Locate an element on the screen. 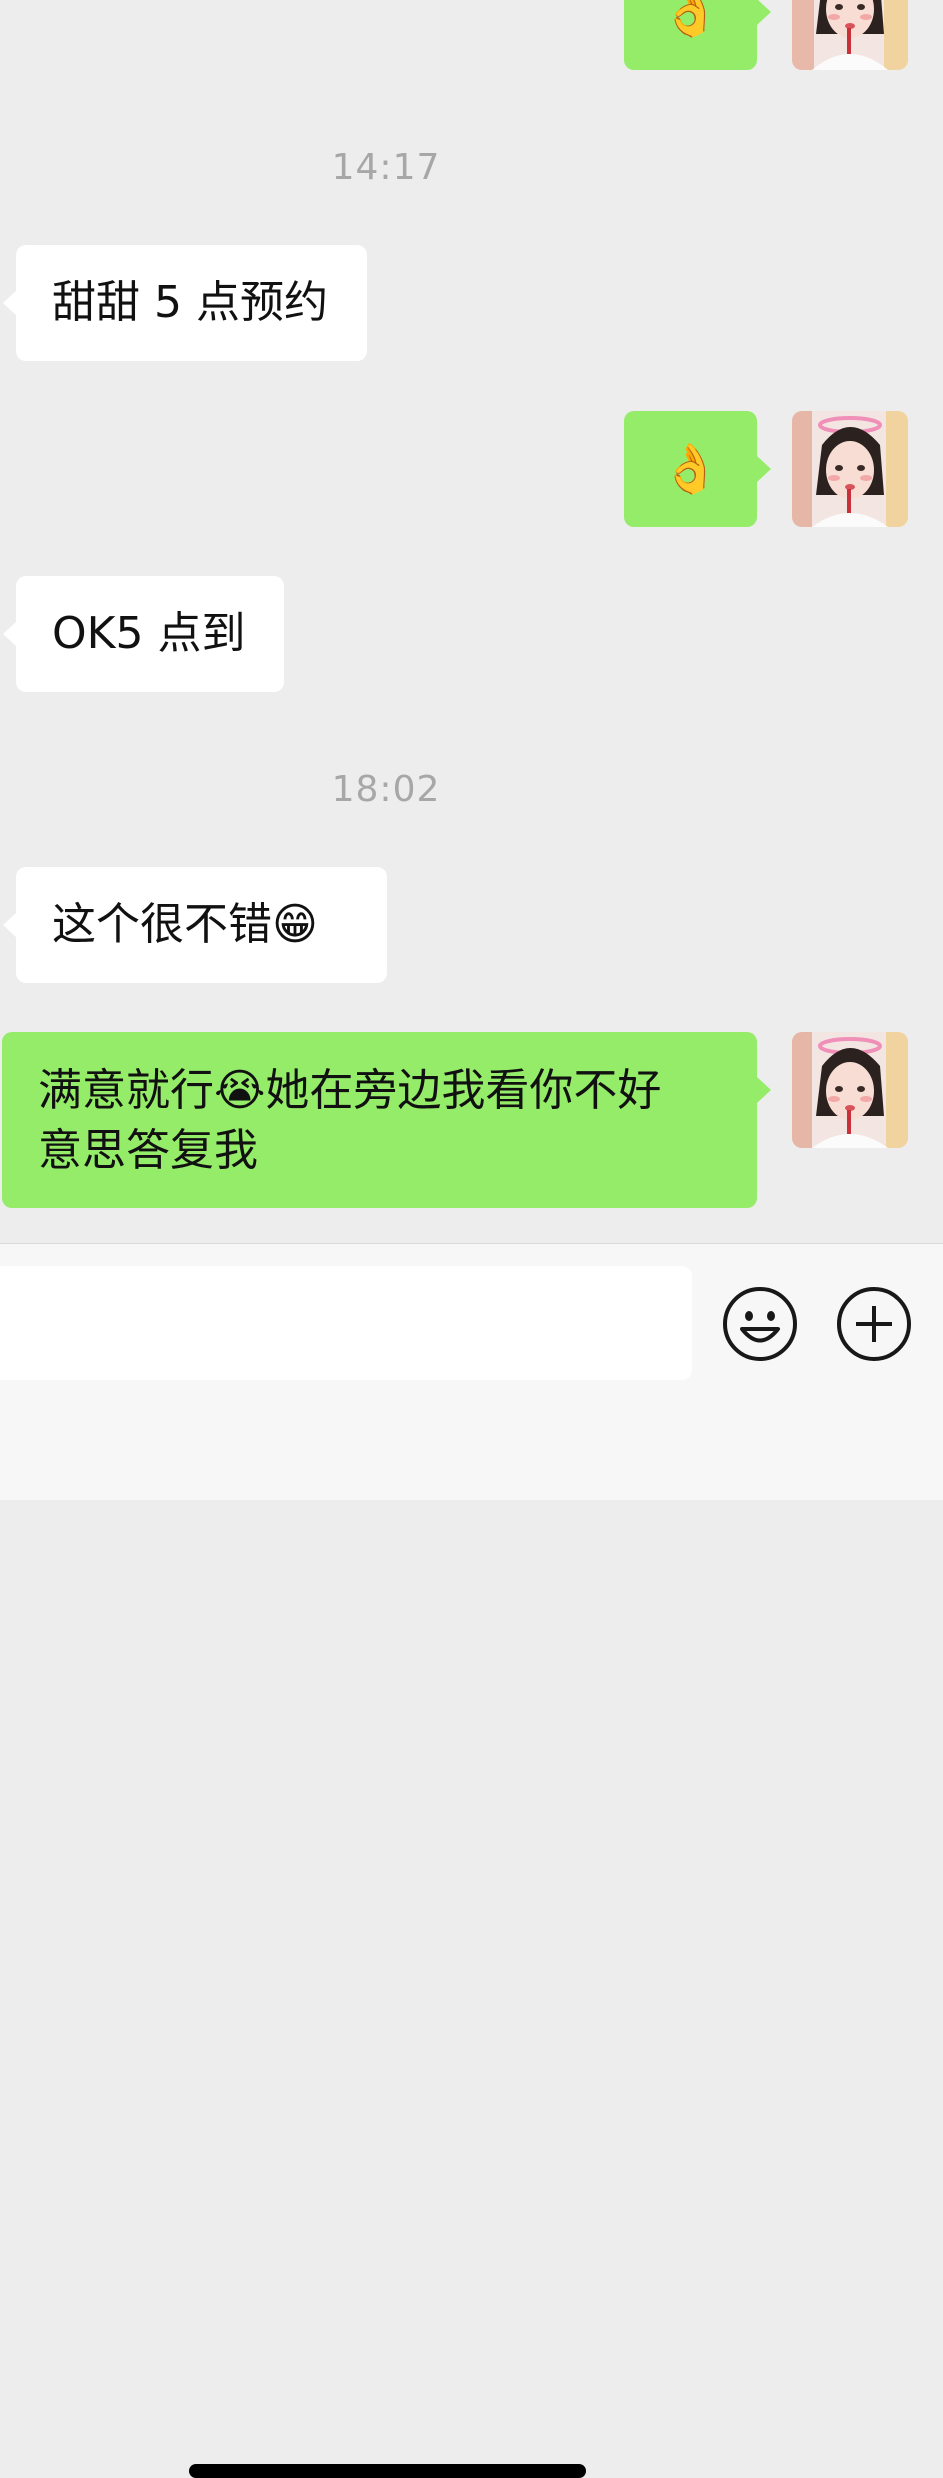 The height and width of the screenshot is (2478, 943). message-text-line: 满意就行😭她在旁边我看你不好 is located at coordinates (350, 1090).